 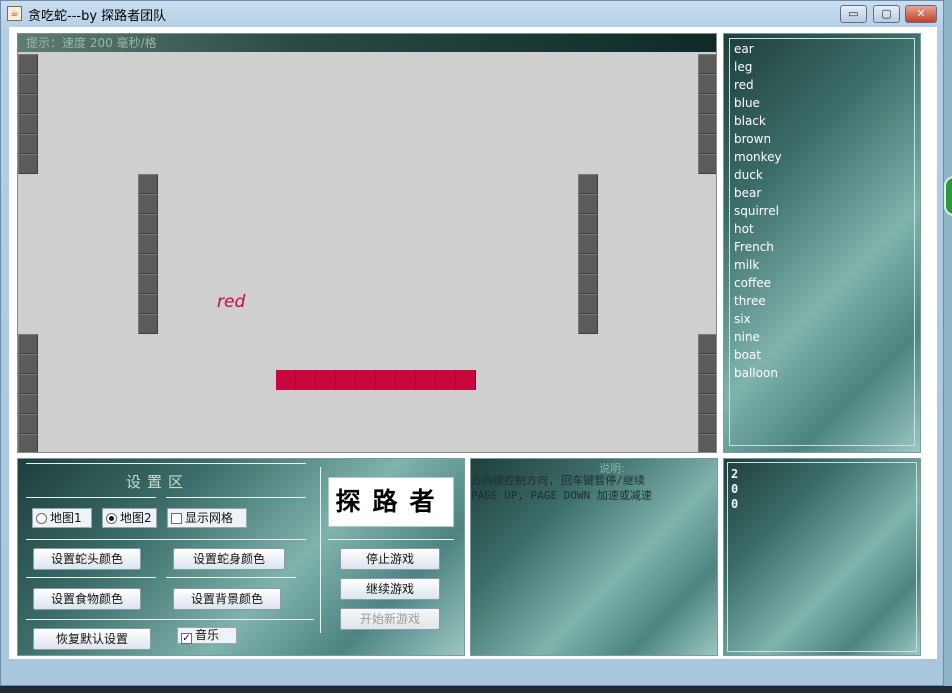 What do you see at coordinates (111, 518) in the screenshot?
I see `radio-selected-icon` at bounding box center [111, 518].